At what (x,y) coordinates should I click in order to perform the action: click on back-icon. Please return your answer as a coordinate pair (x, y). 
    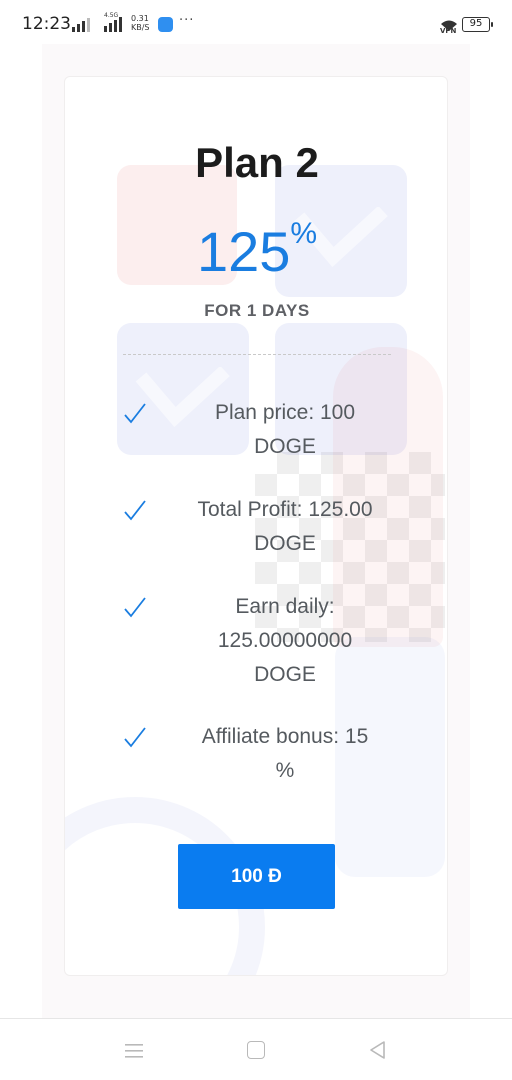
    Looking at the image, I should click on (378, 1050).